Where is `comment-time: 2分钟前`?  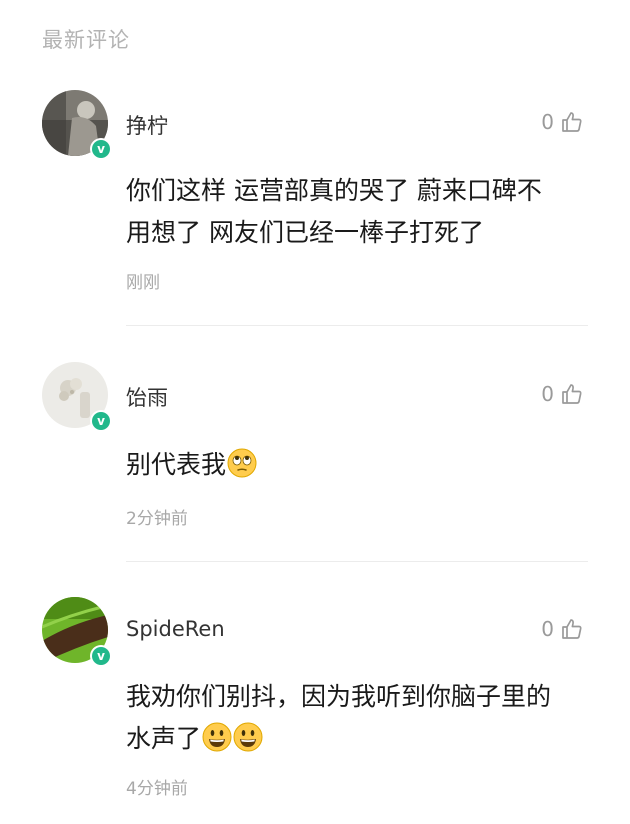
comment-time: 2分钟前 is located at coordinates (157, 519).